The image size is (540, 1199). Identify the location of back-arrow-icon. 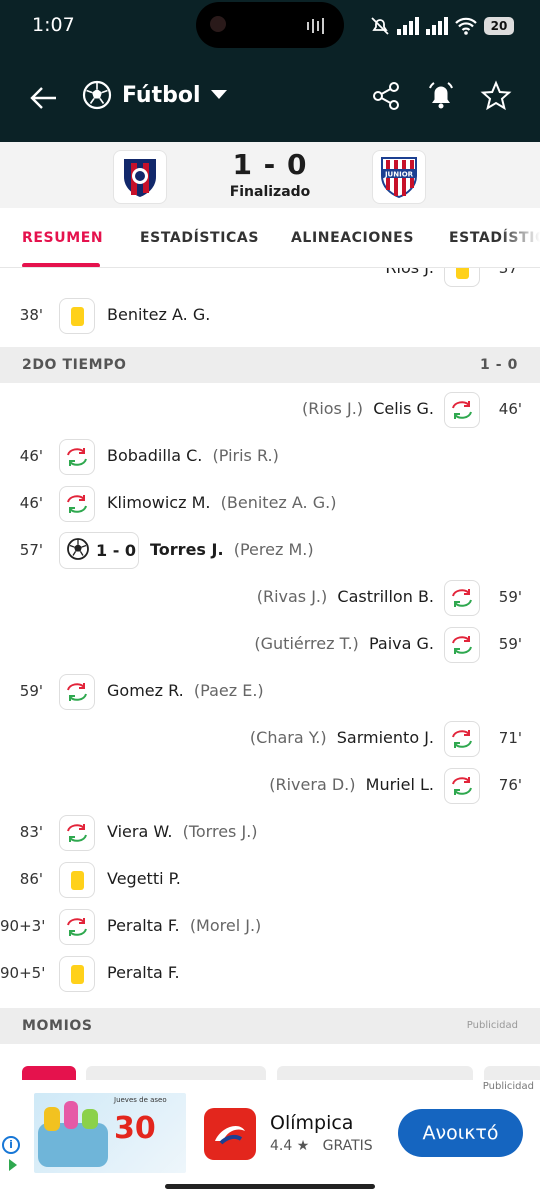
(44, 98).